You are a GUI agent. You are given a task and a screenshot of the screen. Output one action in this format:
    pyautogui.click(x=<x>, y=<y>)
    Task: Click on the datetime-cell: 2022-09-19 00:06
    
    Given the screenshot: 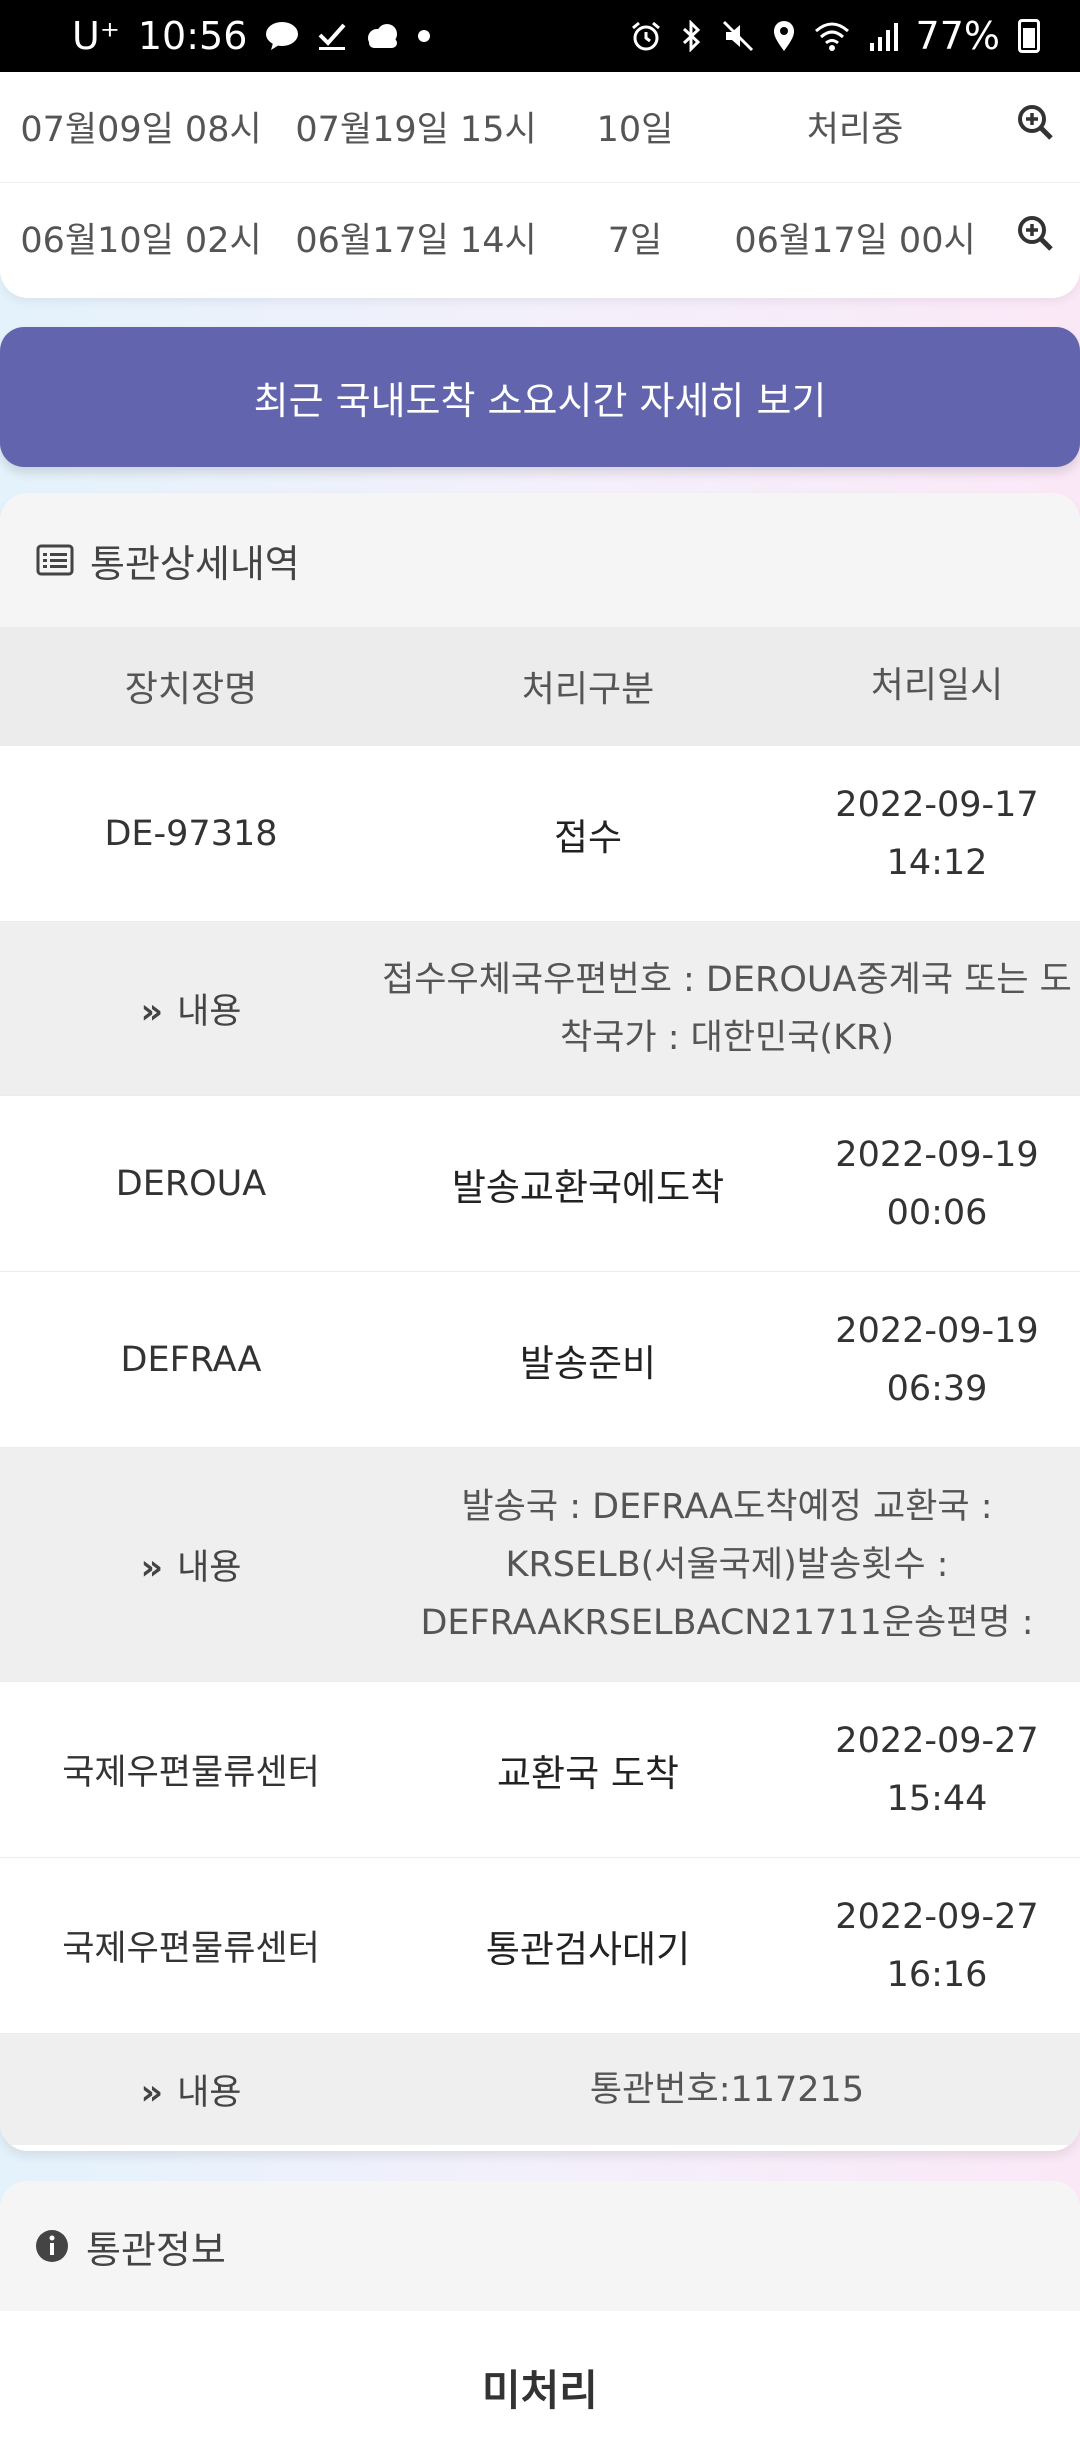 What is the action you would take?
    pyautogui.click(x=937, y=1184)
    